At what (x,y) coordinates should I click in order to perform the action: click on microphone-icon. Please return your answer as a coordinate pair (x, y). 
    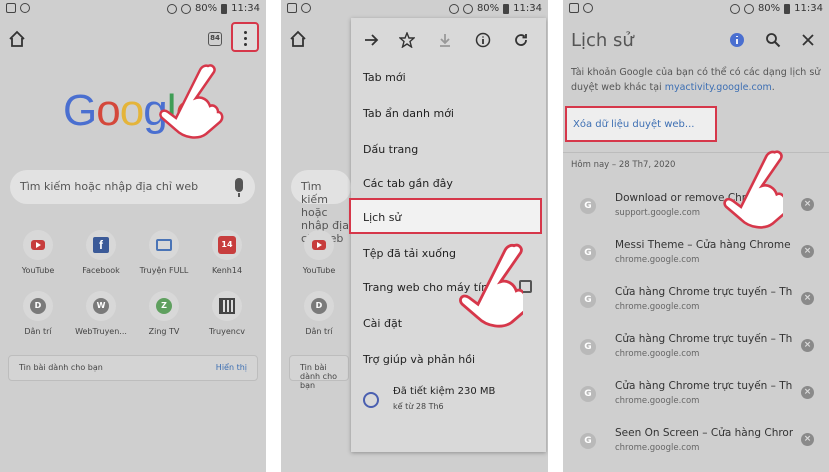
    Looking at the image, I should click on (239, 187).